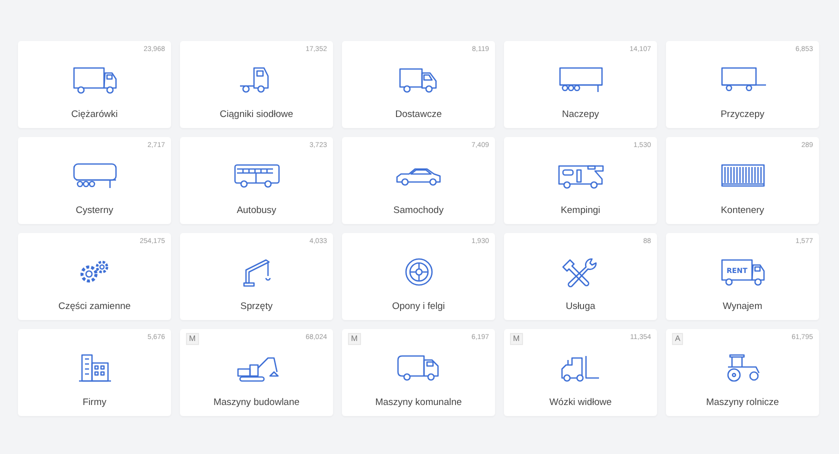 Image resolution: width=839 pixels, height=454 pixels. I want to click on category-label: Kempingi, so click(580, 210).